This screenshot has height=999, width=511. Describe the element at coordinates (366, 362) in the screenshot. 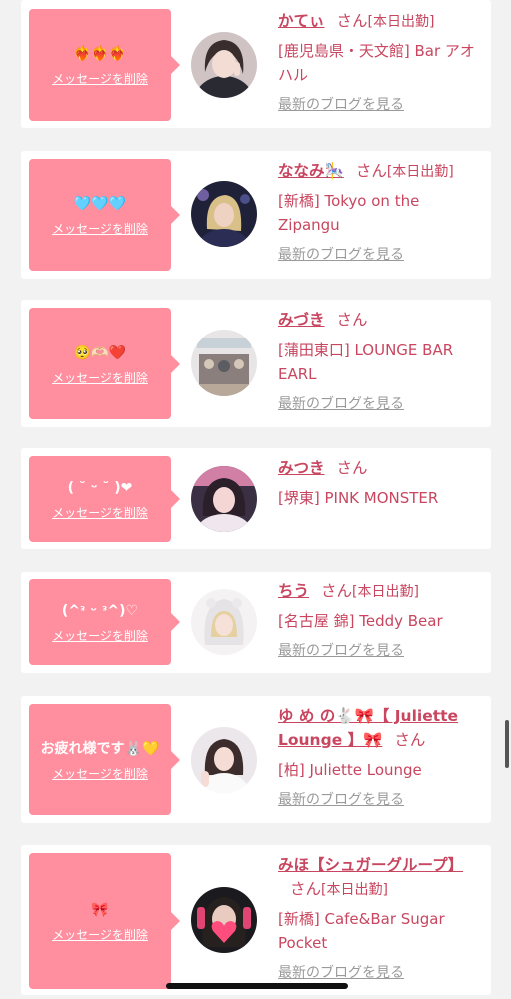

I see `shop-name: [蒲田東口] LOUNGE BAR EARL` at that location.